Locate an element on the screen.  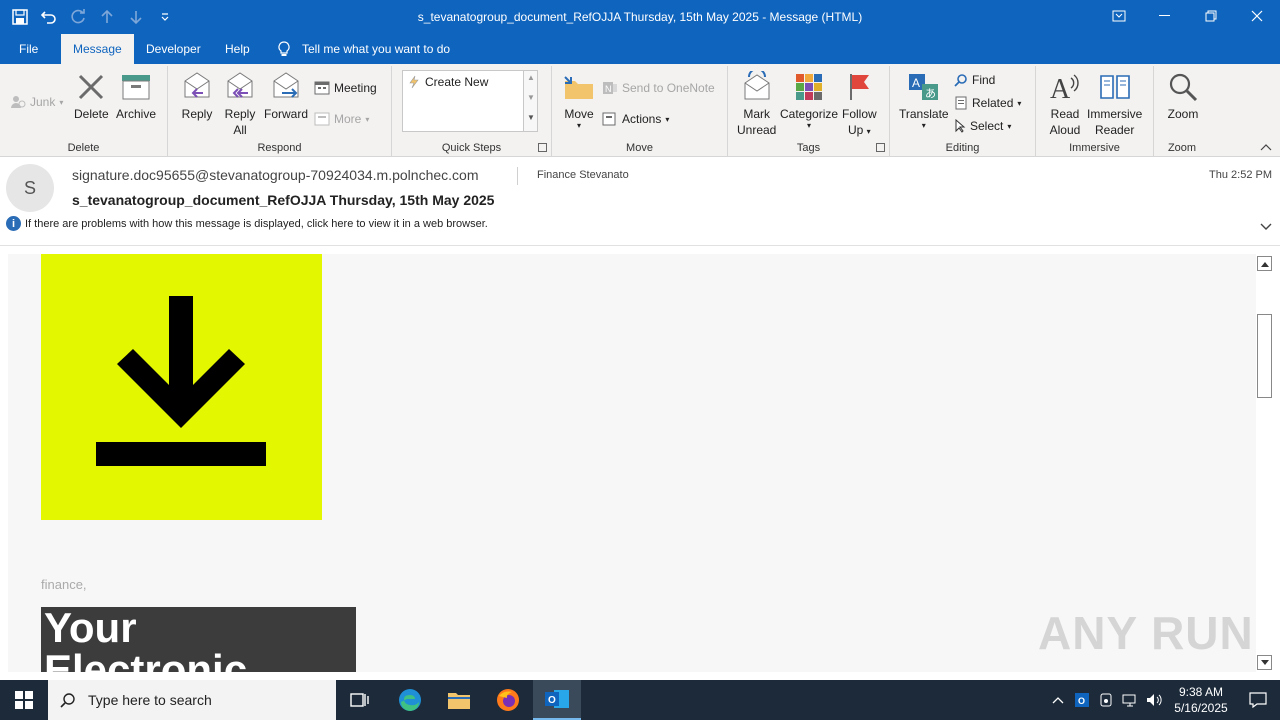
scroll-up-icon is located at coordinates (1264, 263).